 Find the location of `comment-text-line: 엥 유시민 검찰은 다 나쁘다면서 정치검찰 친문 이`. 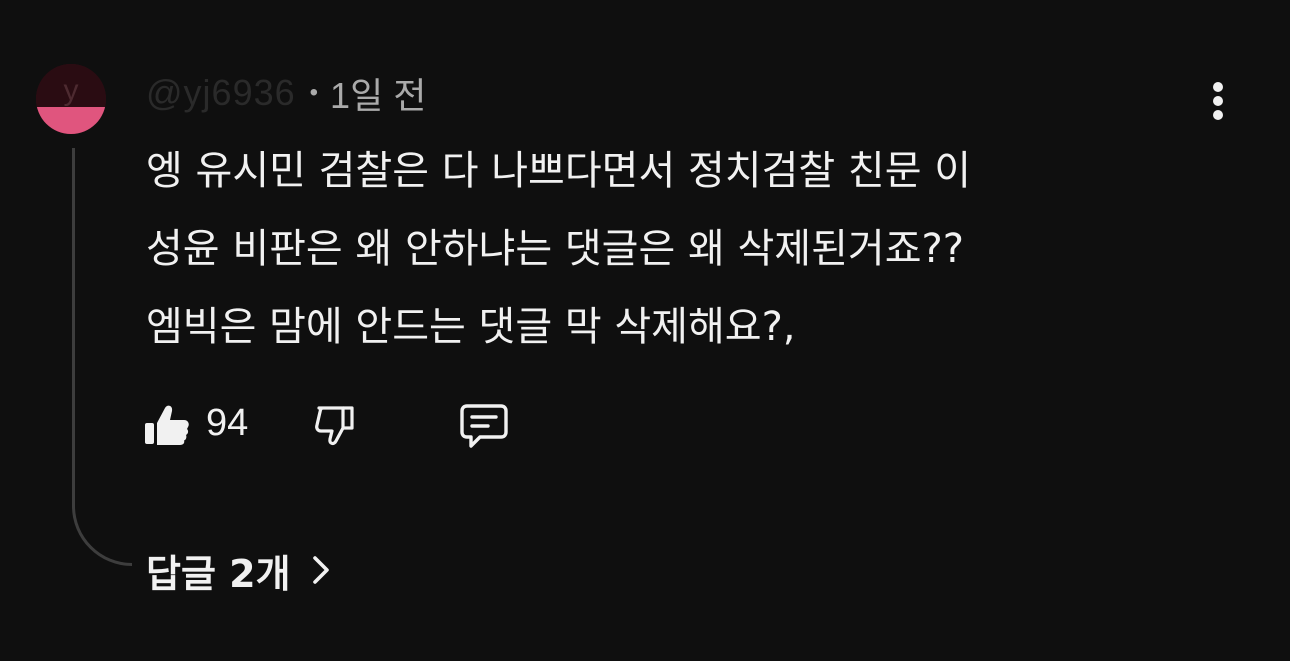

comment-text-line: 엥 유시민 검찰은 다 나쁘다면서 정치검찰 친문 이 is located at coordinates (559, 171).